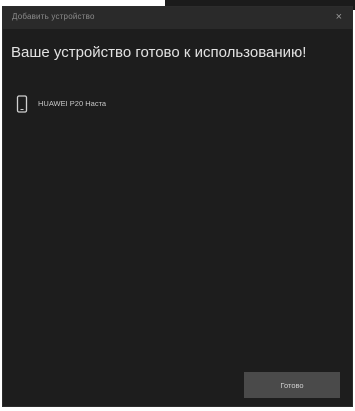  I want to click on done-button: Готово, so click(292, 385).